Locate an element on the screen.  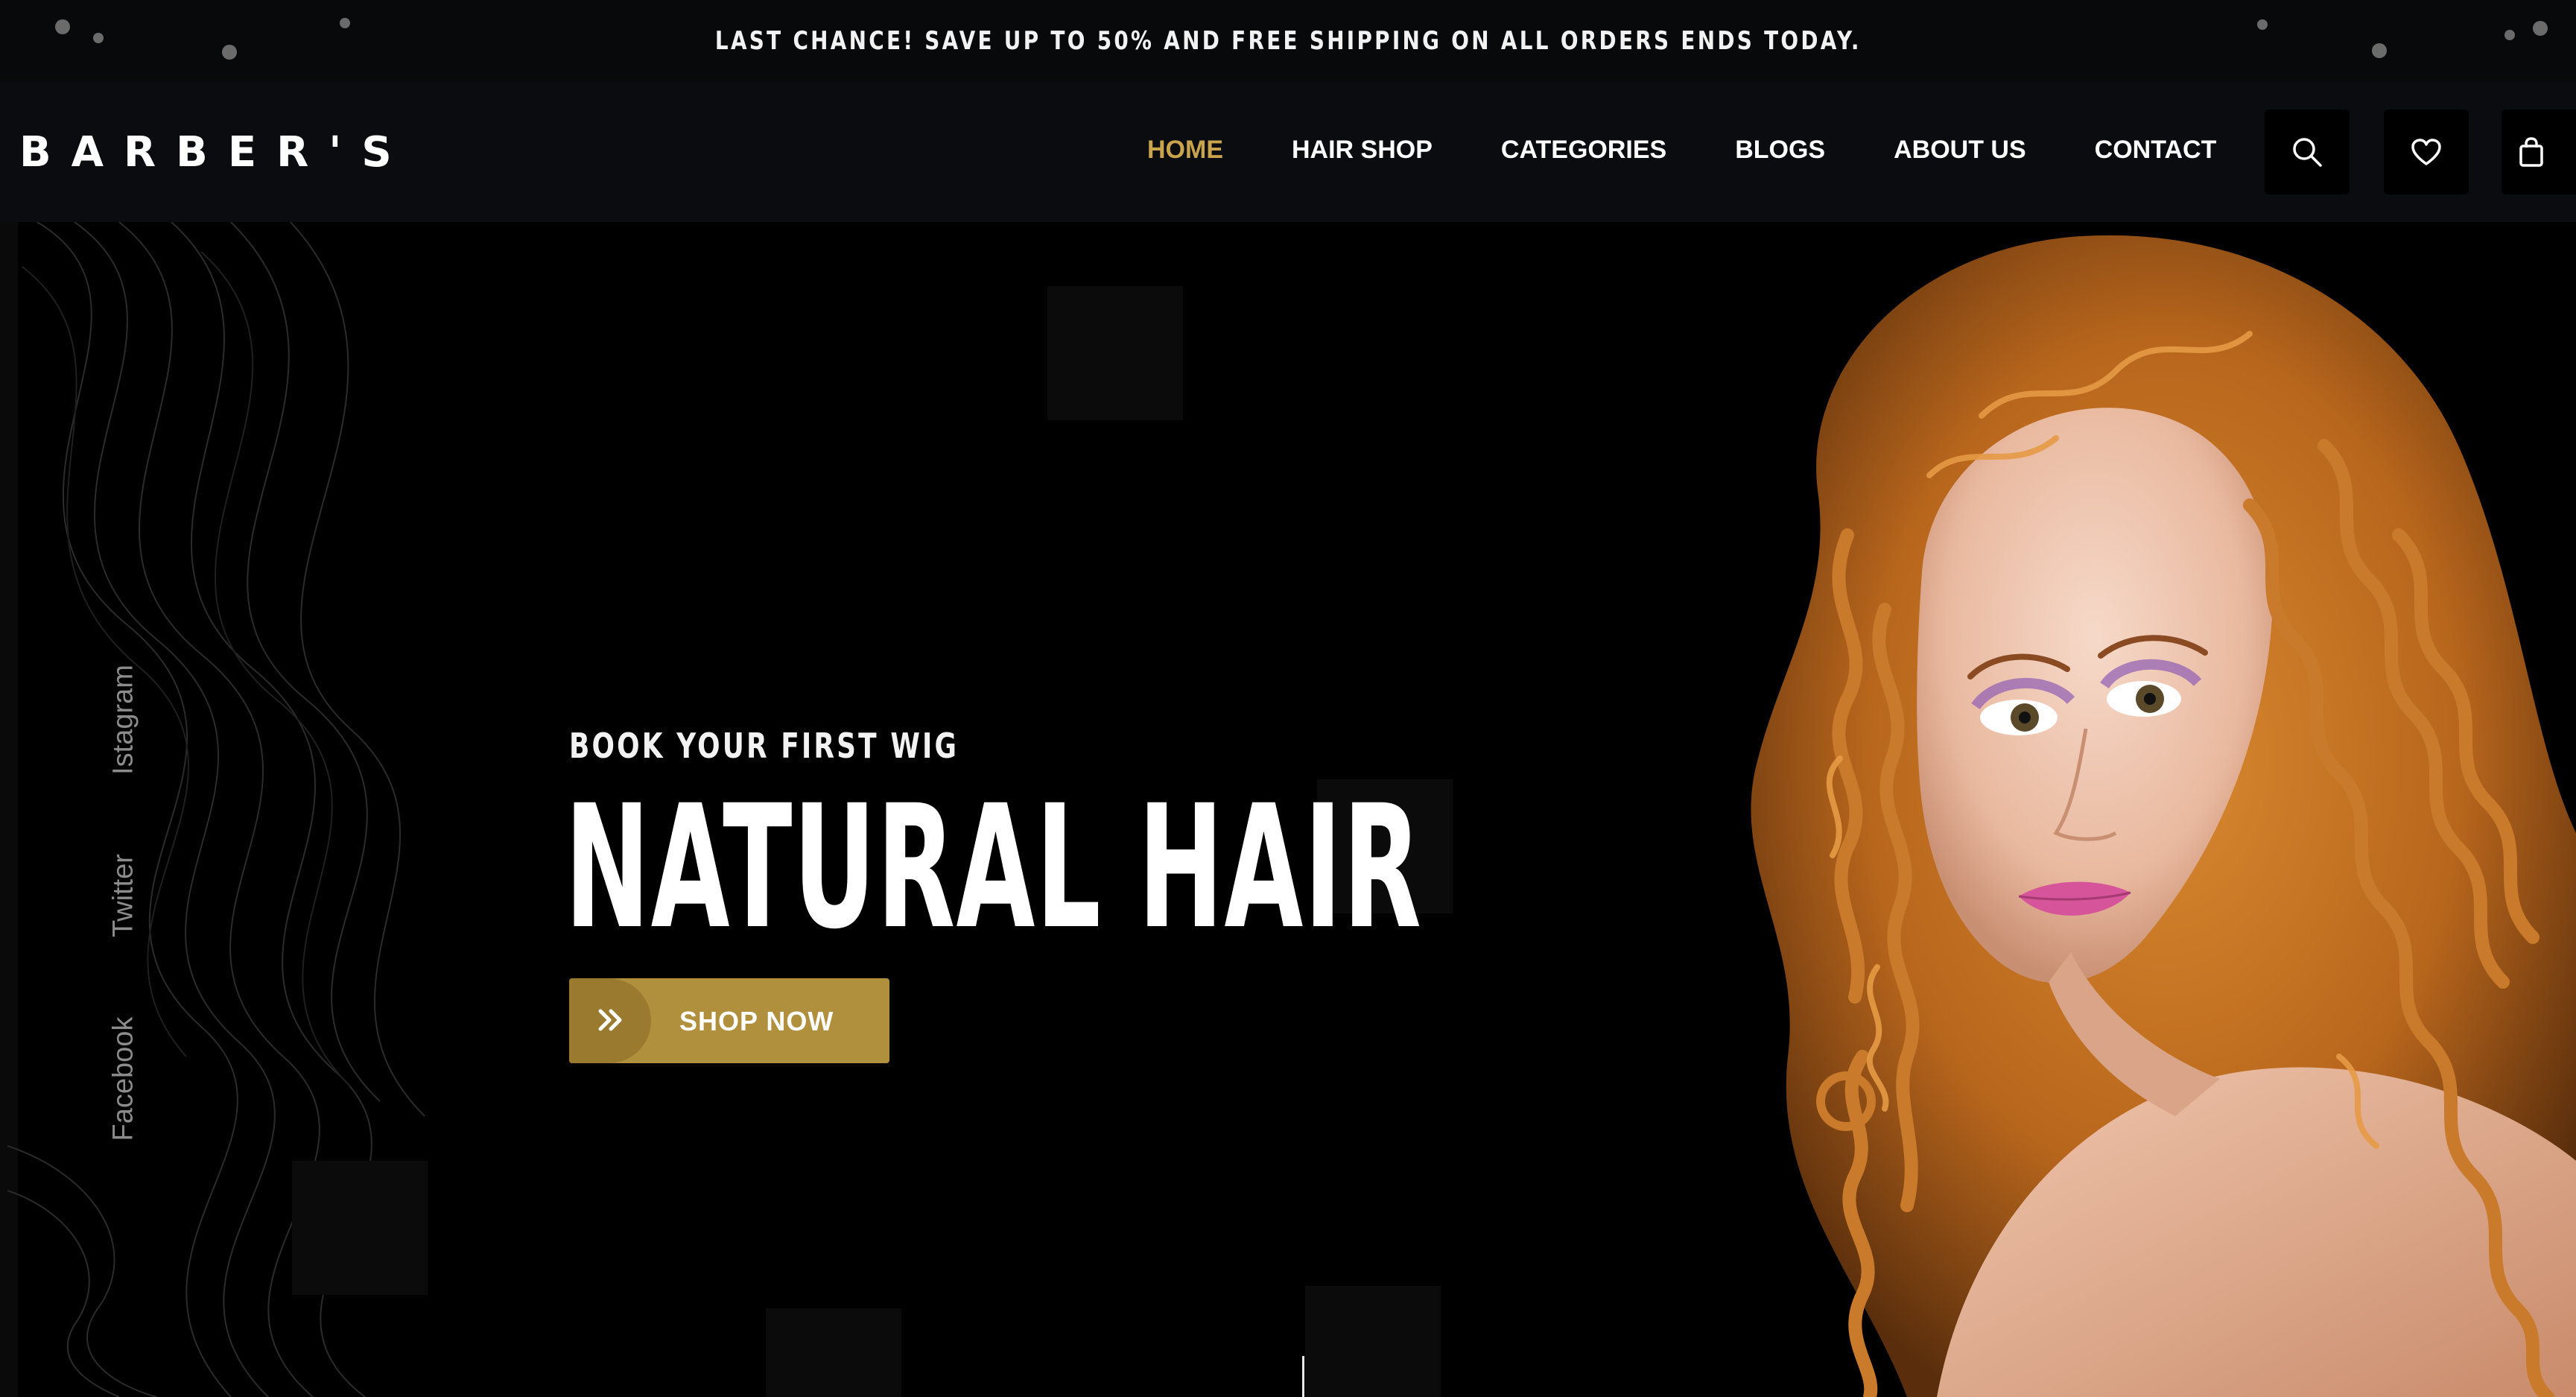
cart-button is located at coordinates (2539, 152).